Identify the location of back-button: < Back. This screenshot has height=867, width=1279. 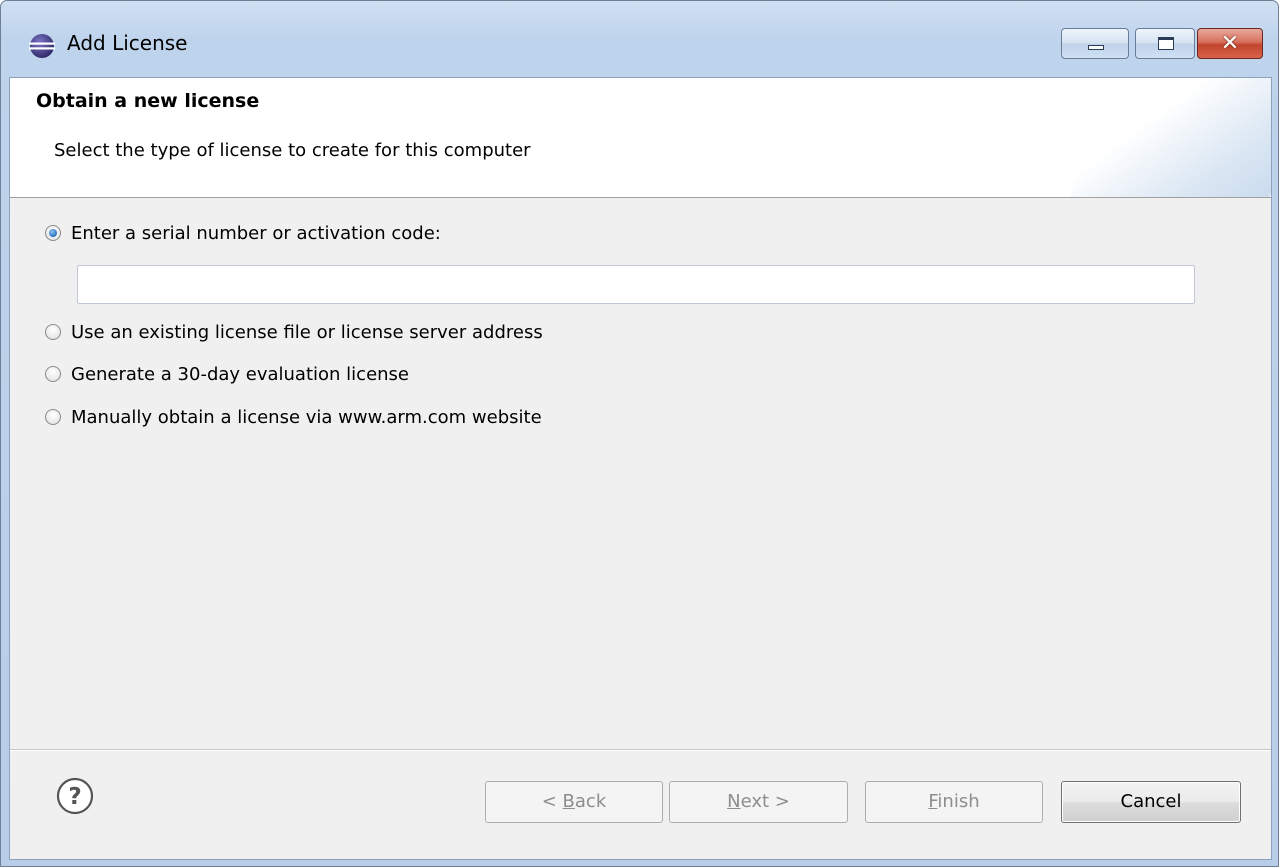
(574, 802).